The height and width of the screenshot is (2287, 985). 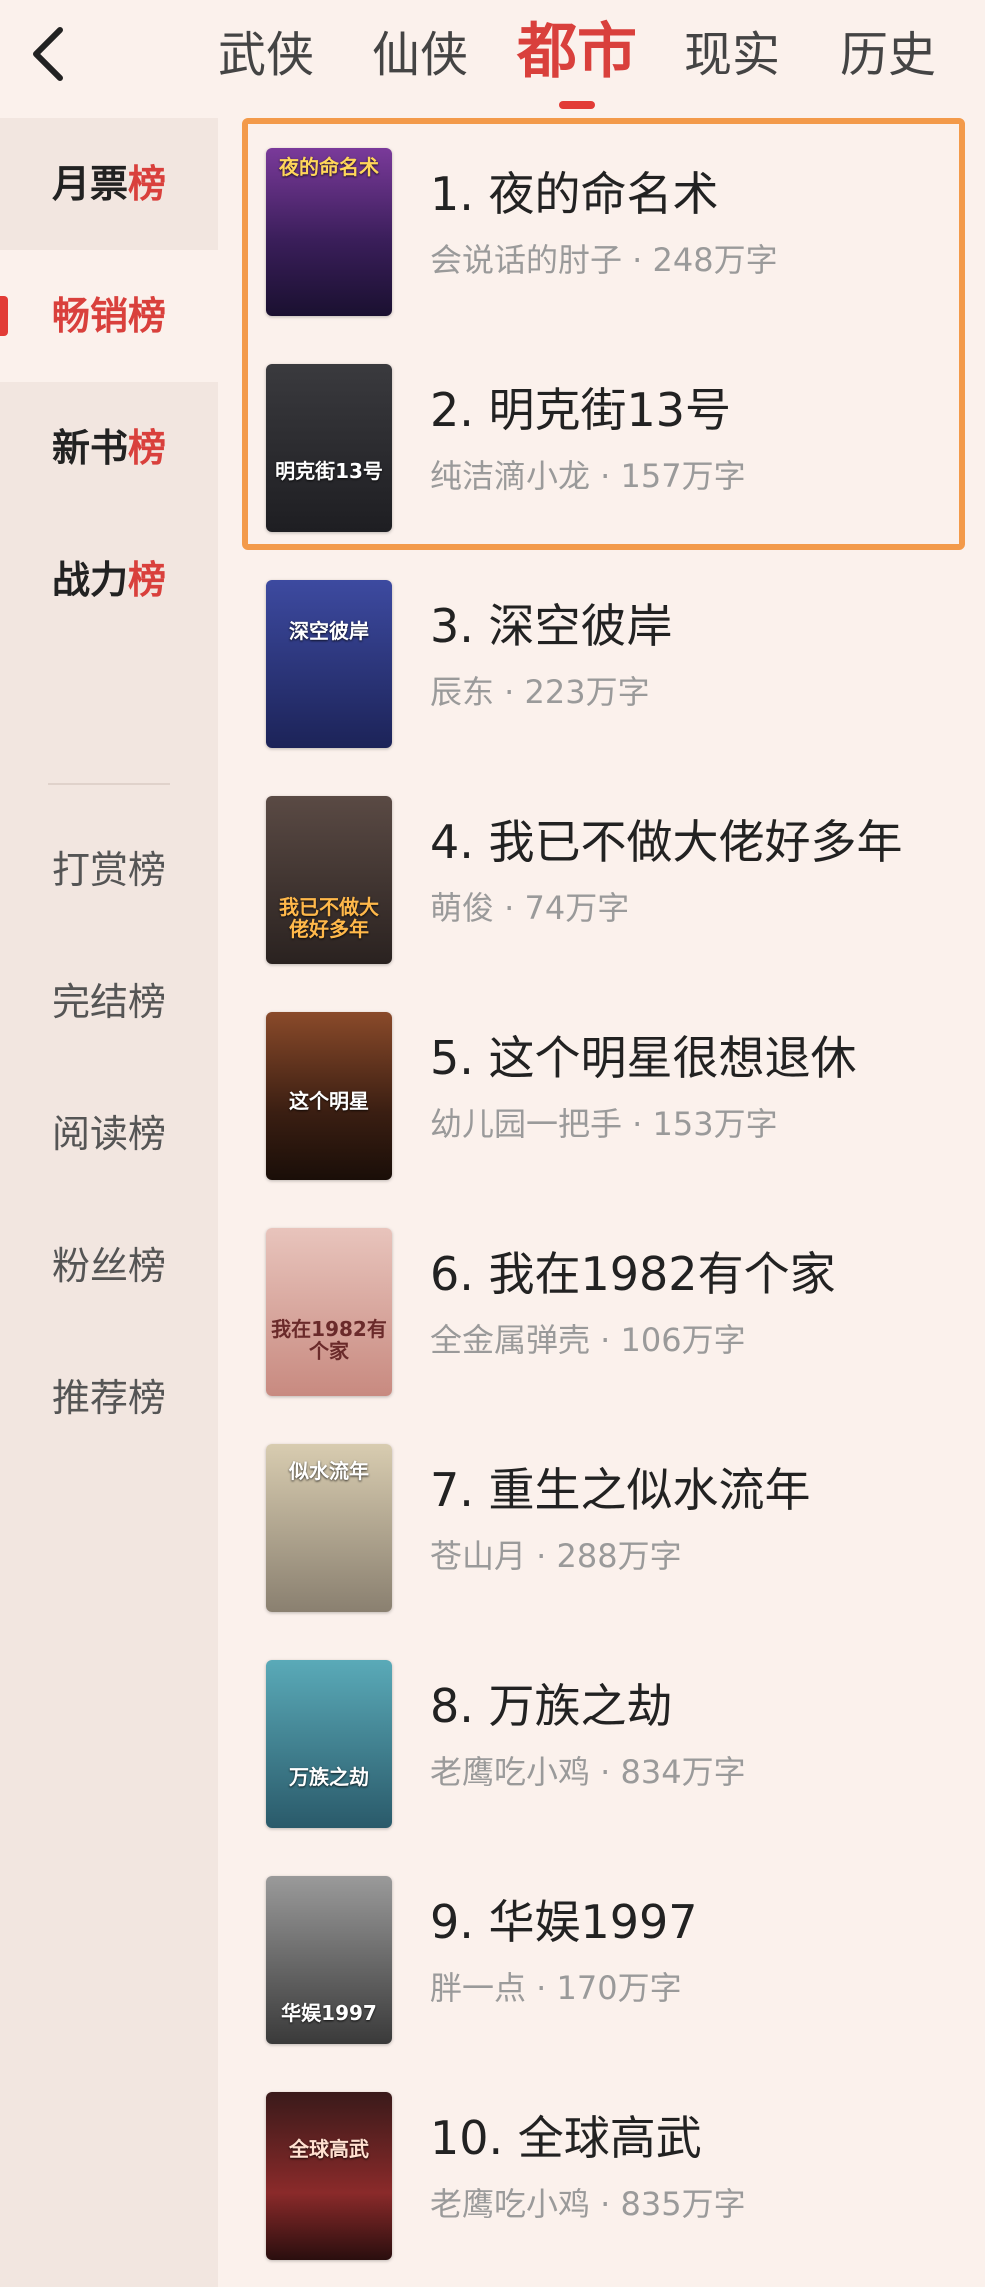 I want to click on book-item-2: 明克街13号 2. 明克街13号 纯洁滴小龙 · 157万字, so click(x=616, y=449).